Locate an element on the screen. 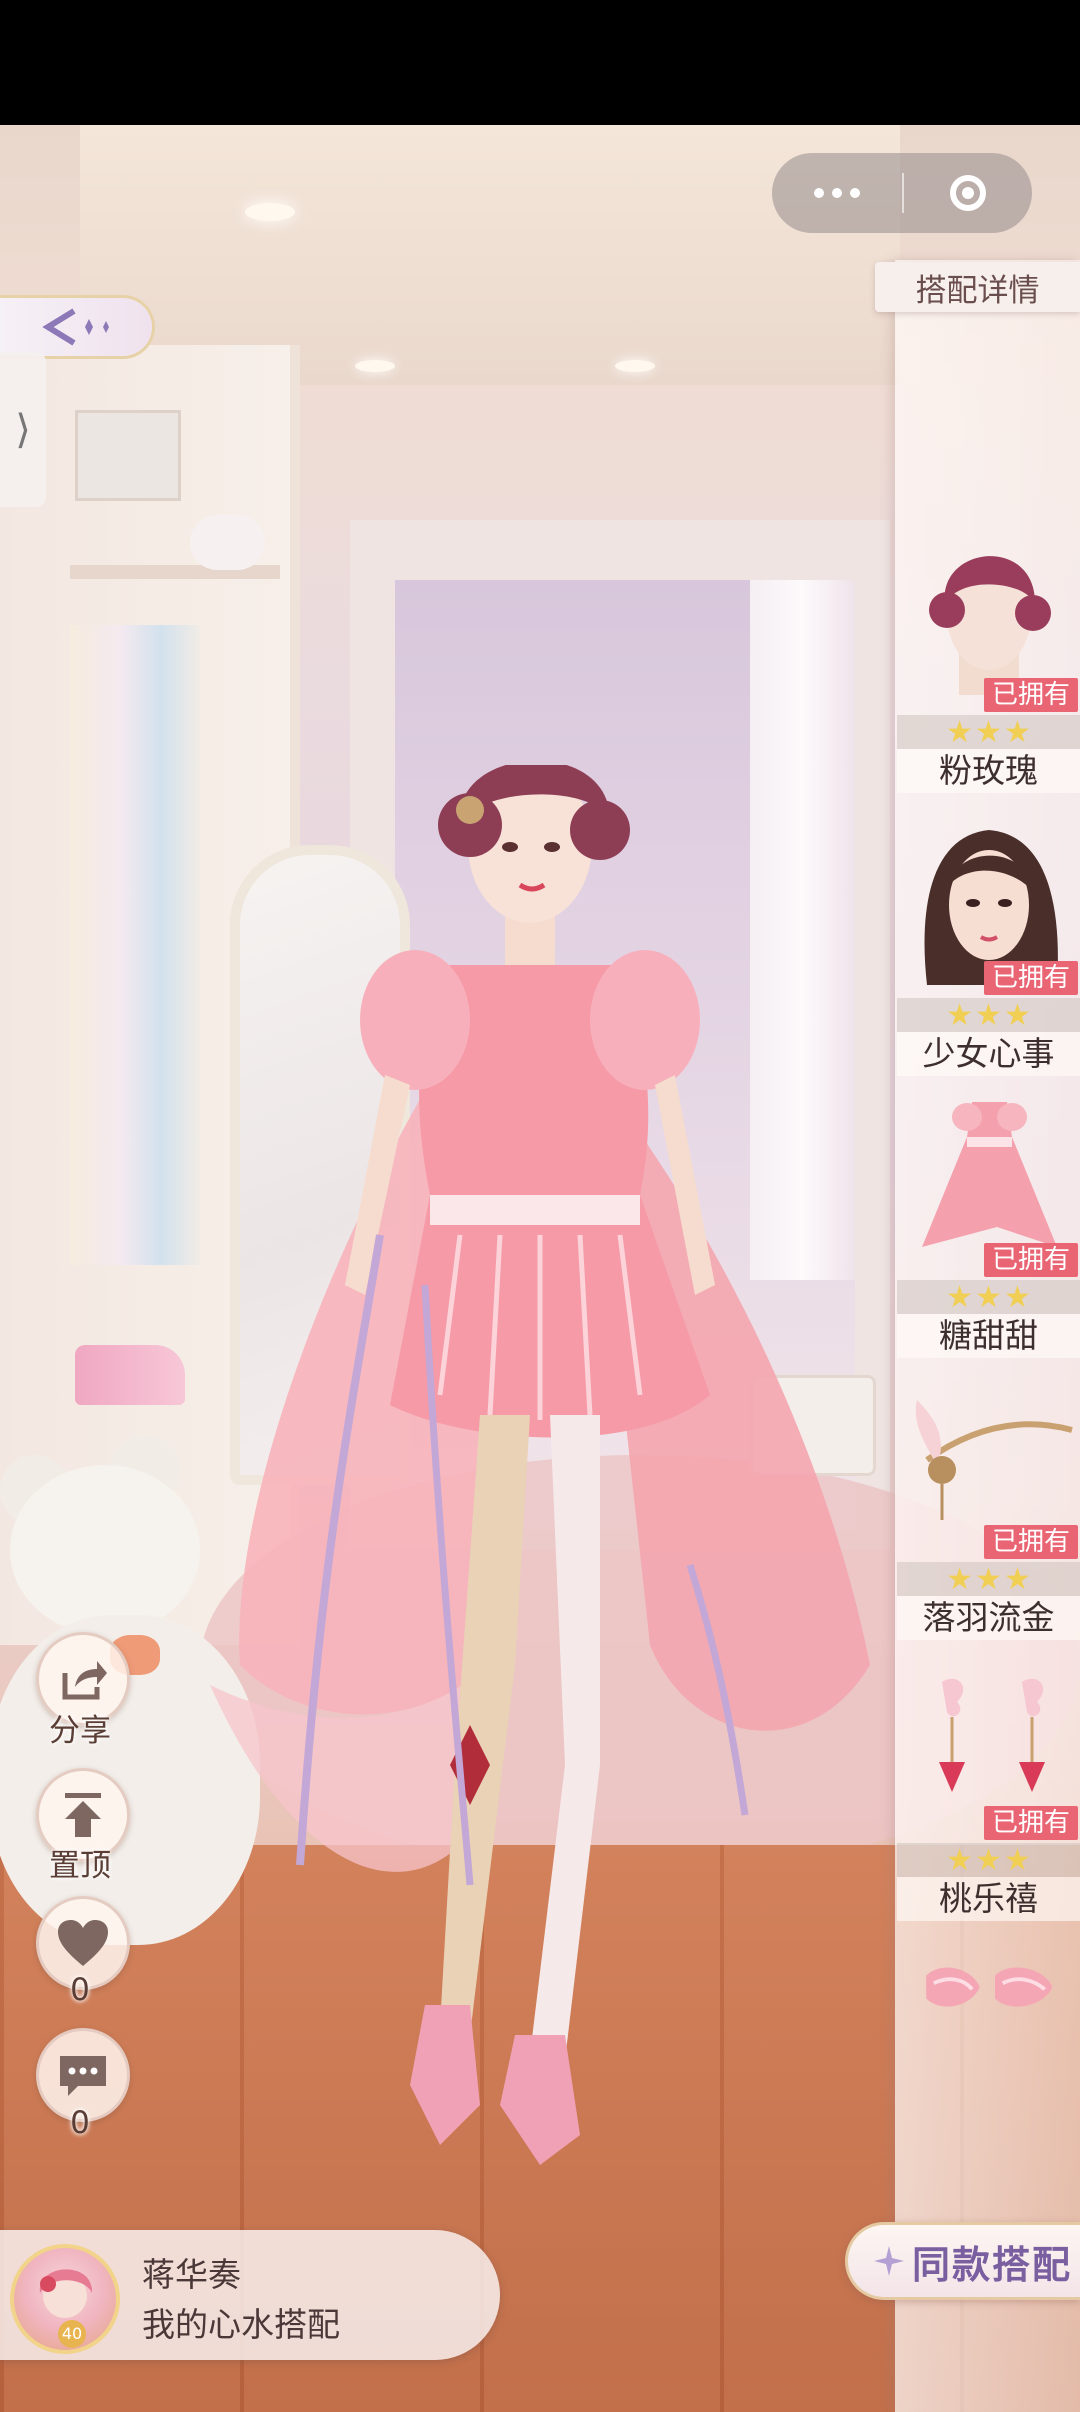  outfit-item-headpiece: 已拥有 ★ ★ ★ 落羽流金 is located at coordinates (988, 1510).